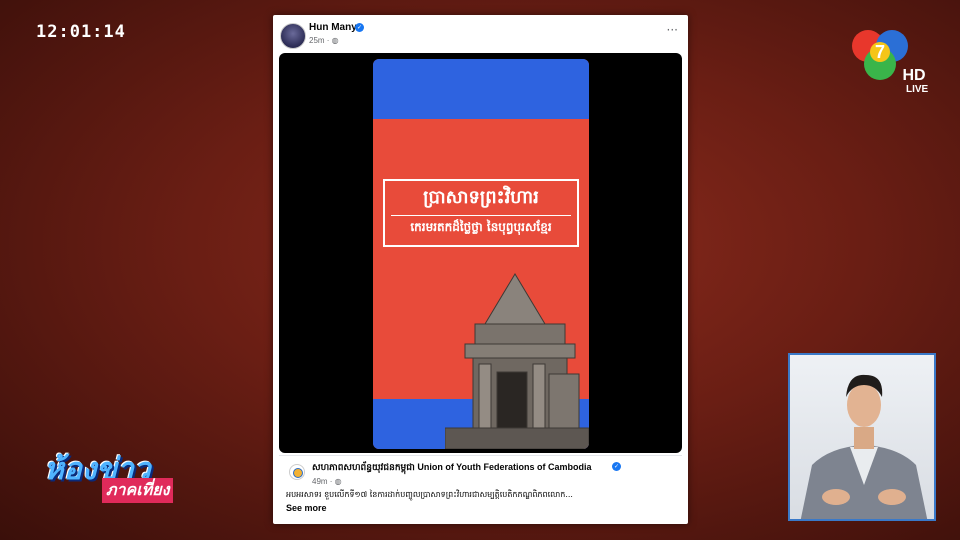  Describe the element at coordinates (917, 89) in the screenshot. I see `live-label: LIVE` at that location.